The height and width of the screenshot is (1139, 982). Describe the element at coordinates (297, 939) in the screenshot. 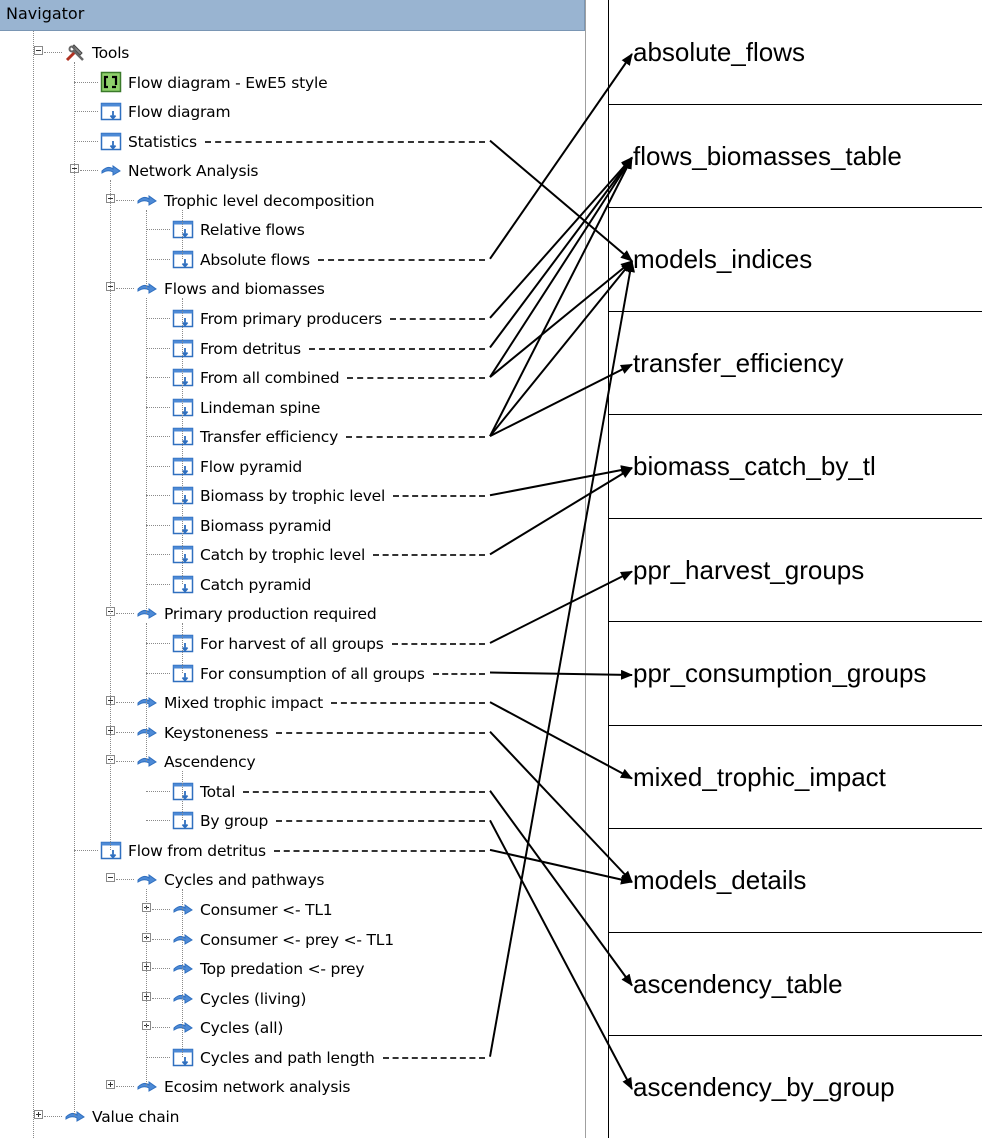

I see `tree-item-label: Consumer <- prey <- TL1` at that location.